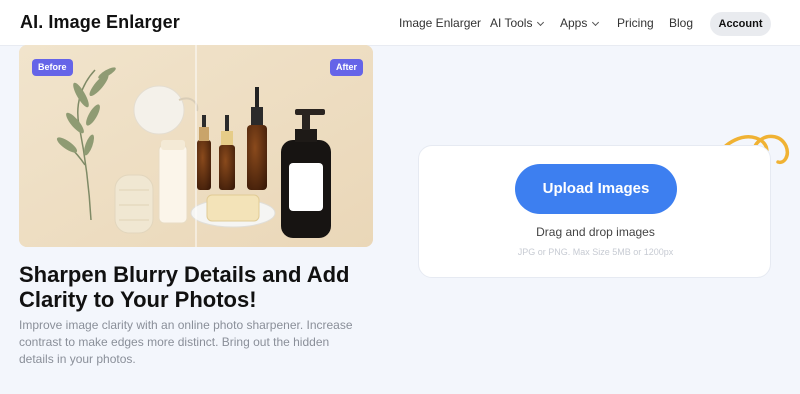 The width and height of the screenshot is (800, 394). I want to click on account-button: Account, so click(740, 24).